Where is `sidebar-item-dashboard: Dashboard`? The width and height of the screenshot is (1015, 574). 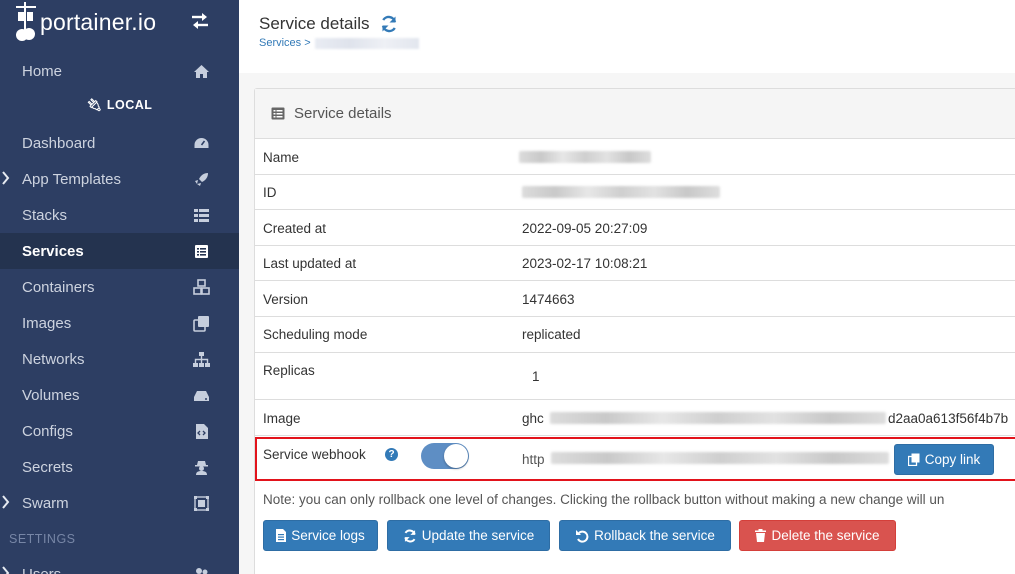
sidebar-item-dashboard: Dashboard is located at coordinates (119, 143).